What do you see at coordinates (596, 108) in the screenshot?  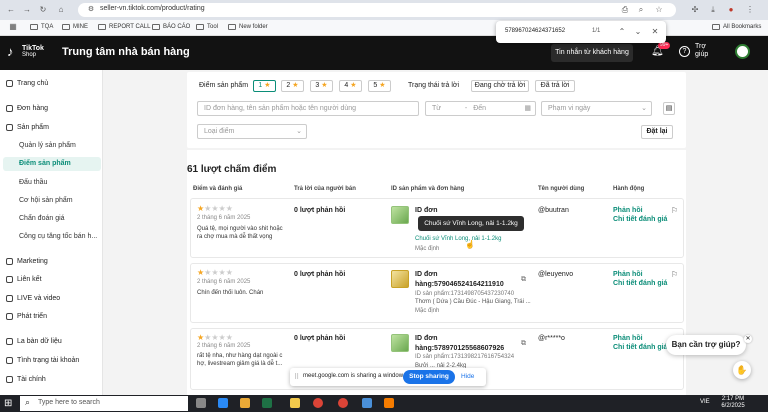 I see `date-period-select: Phạm vi ngày ⌄` at bounding box center [596, 108].